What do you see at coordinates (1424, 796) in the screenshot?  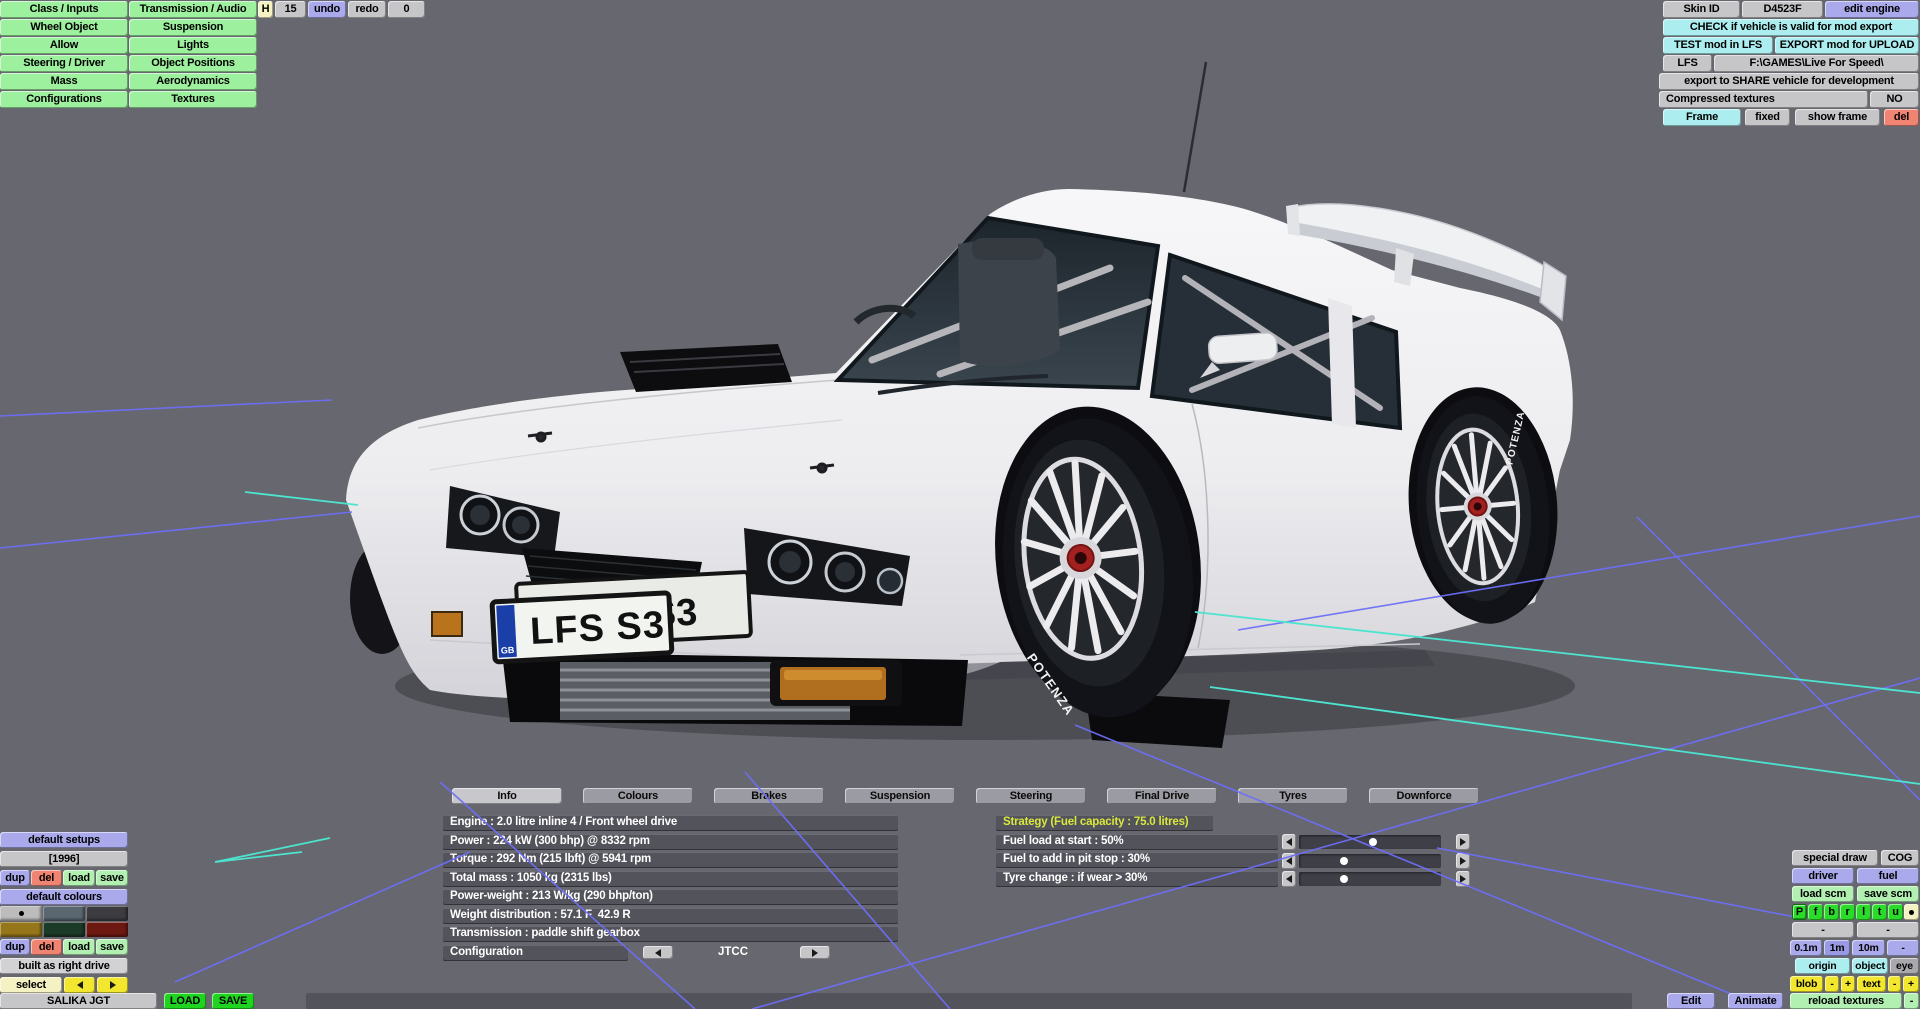 I see `tab-downforce: Downforce` at bounding box center [1424, 796].